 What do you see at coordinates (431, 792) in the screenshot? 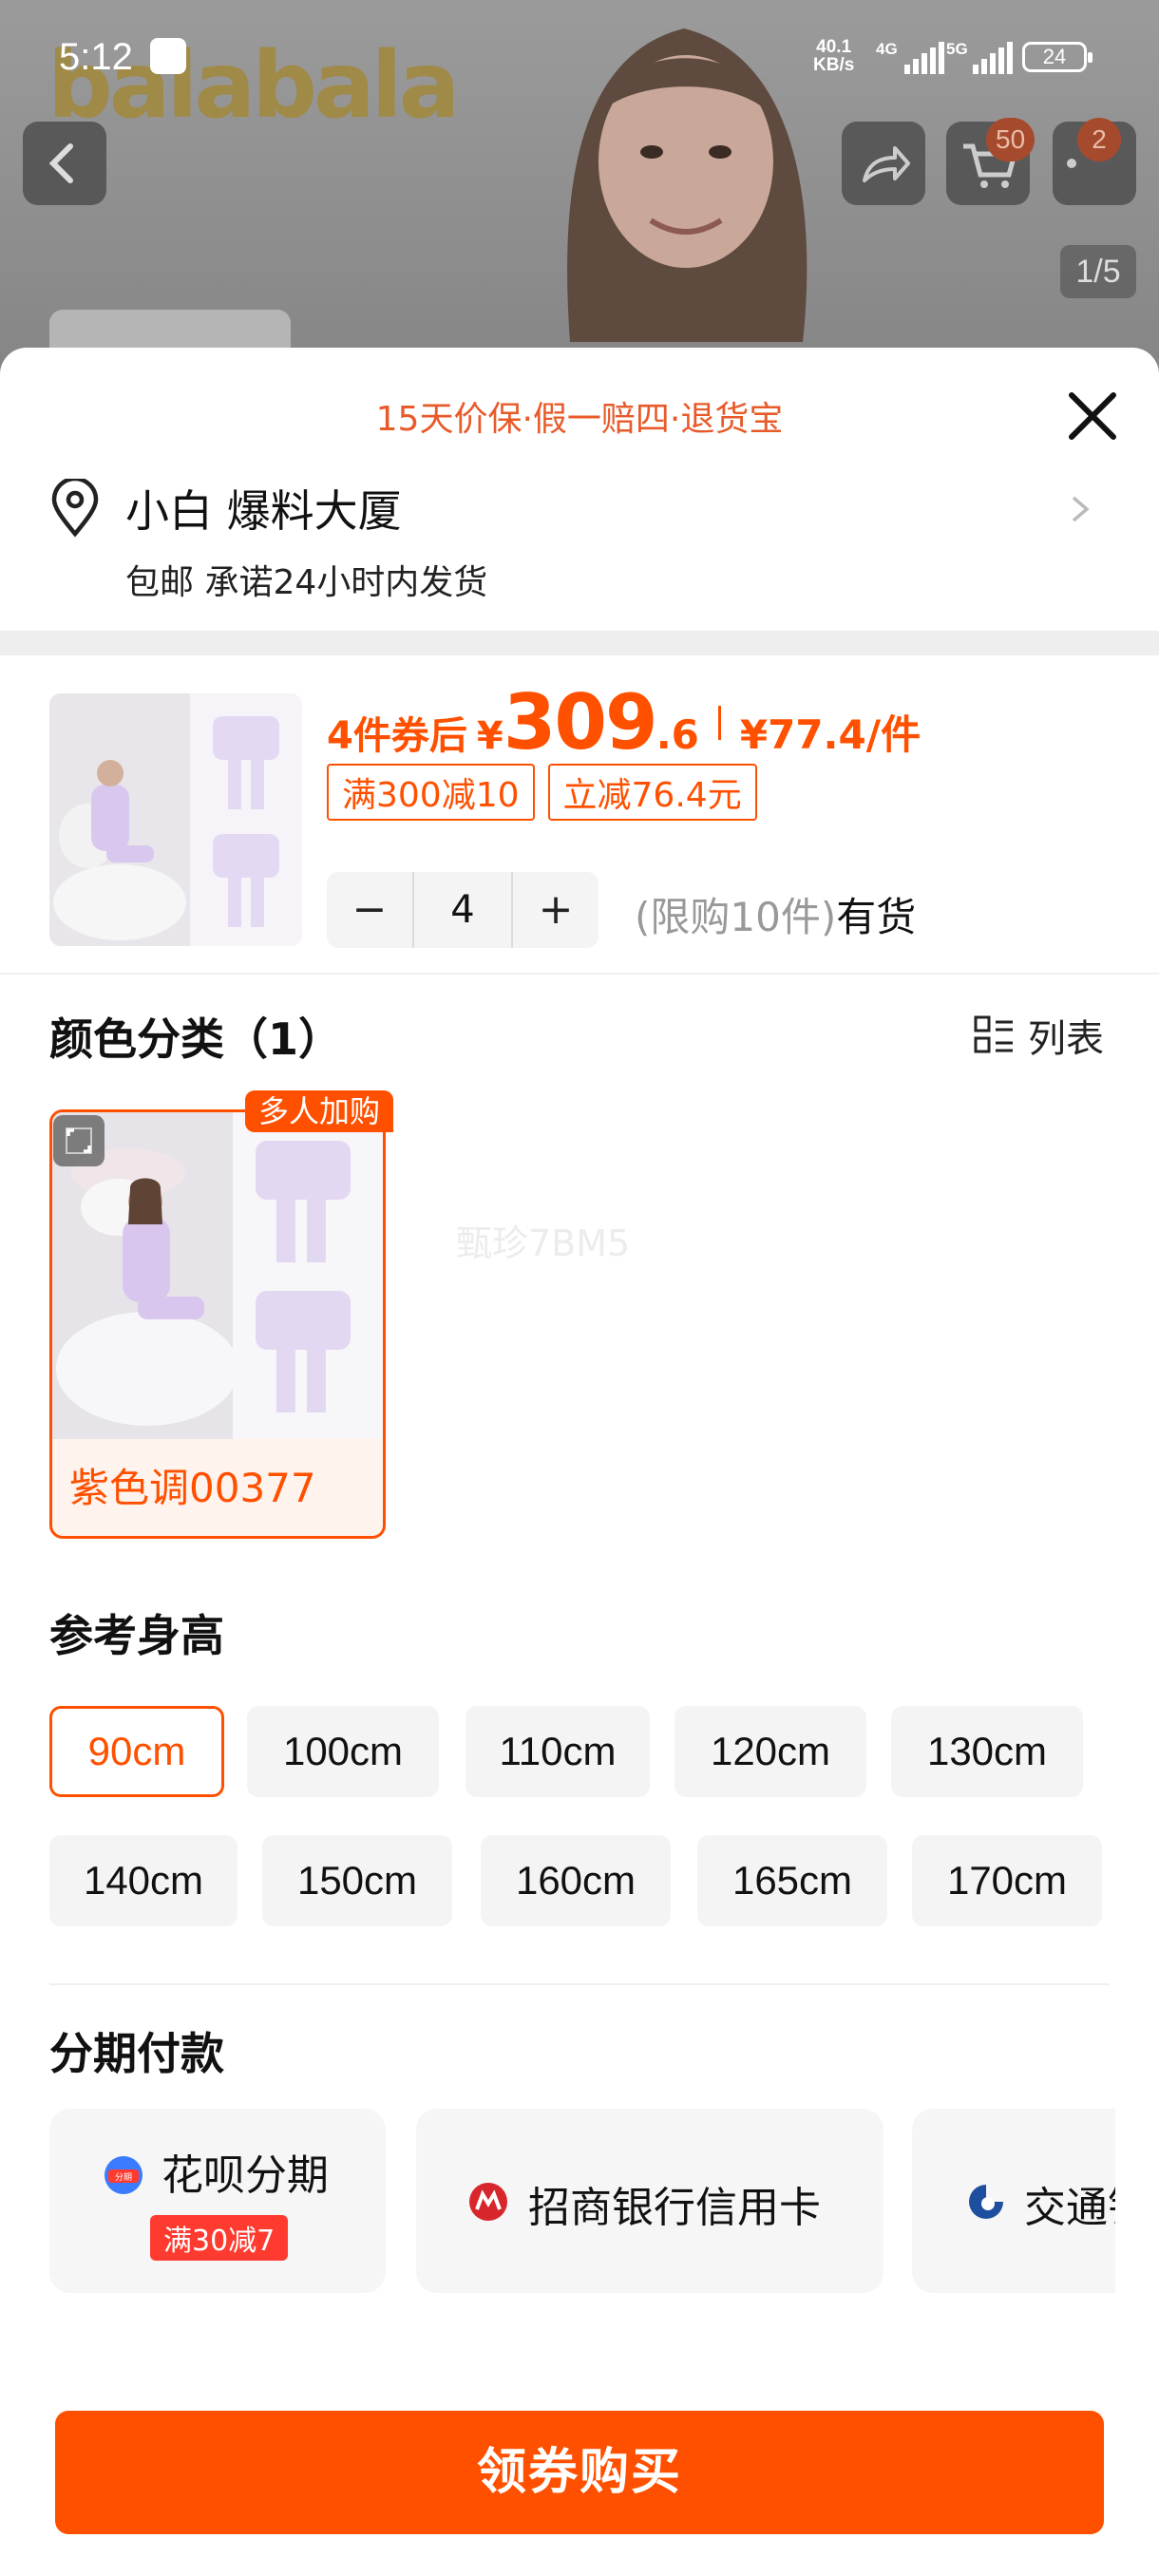
I see `promo-tag: 满300减10` at bounding box center [431, 792].